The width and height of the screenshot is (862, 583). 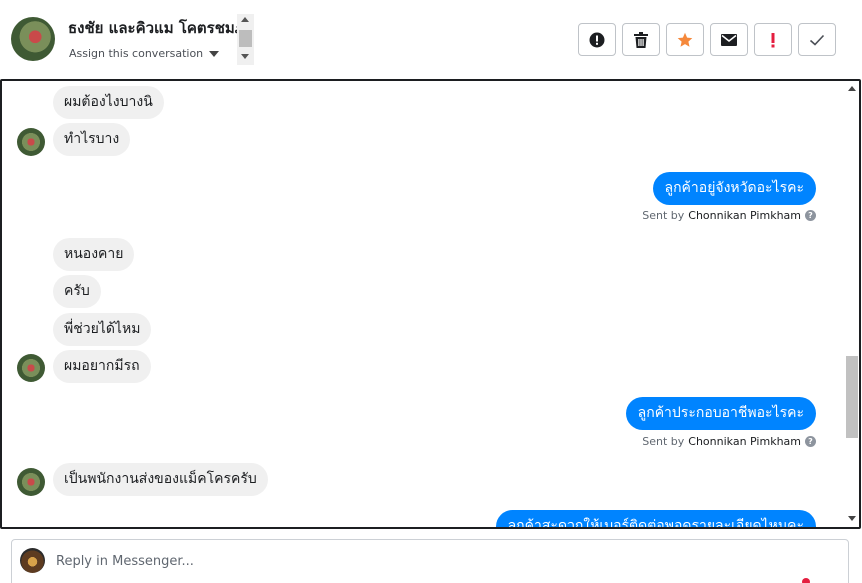 I want to click on alert-button, so click(x=597, y=39).